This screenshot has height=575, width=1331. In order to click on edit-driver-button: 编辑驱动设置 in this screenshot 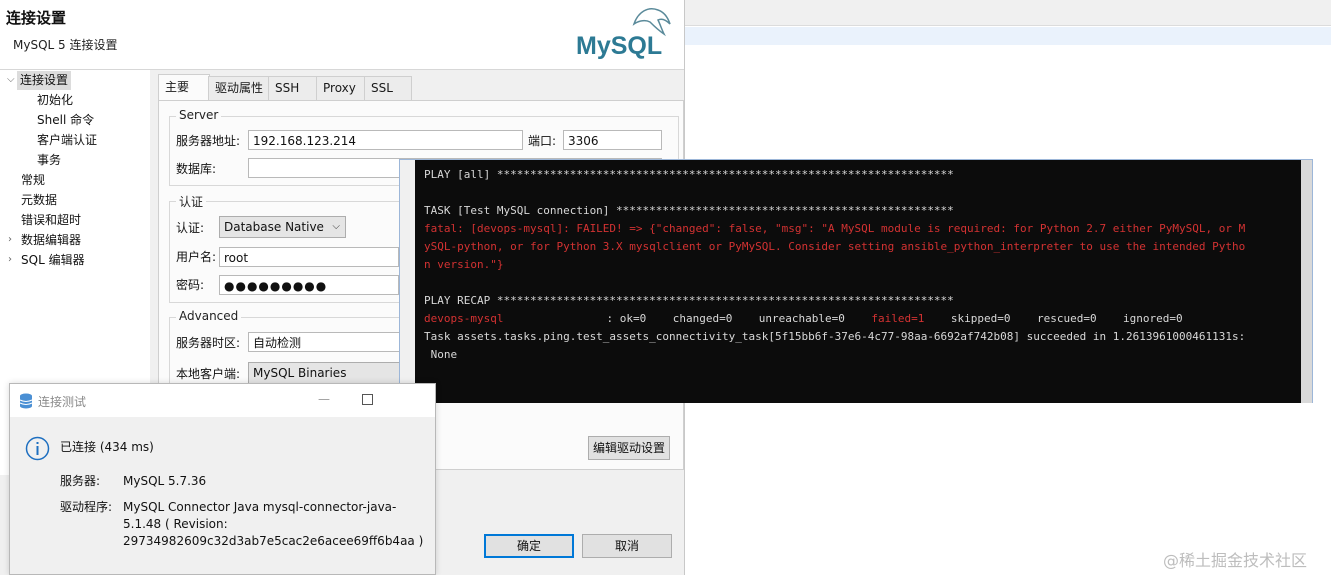, I will do `click(629, 448)`.